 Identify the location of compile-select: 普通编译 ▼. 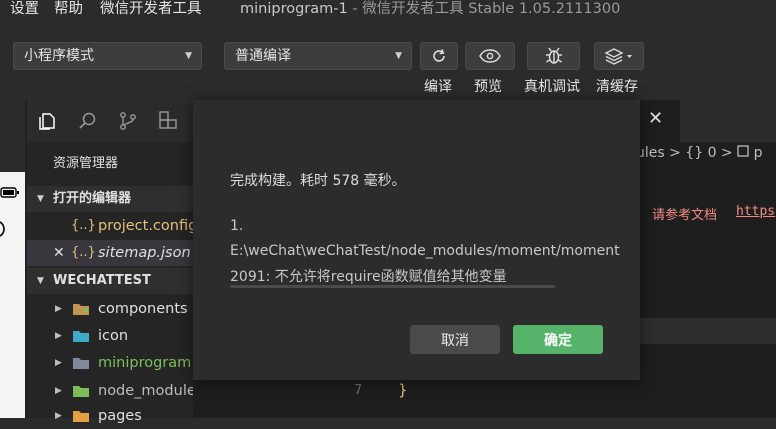
(318, 56).